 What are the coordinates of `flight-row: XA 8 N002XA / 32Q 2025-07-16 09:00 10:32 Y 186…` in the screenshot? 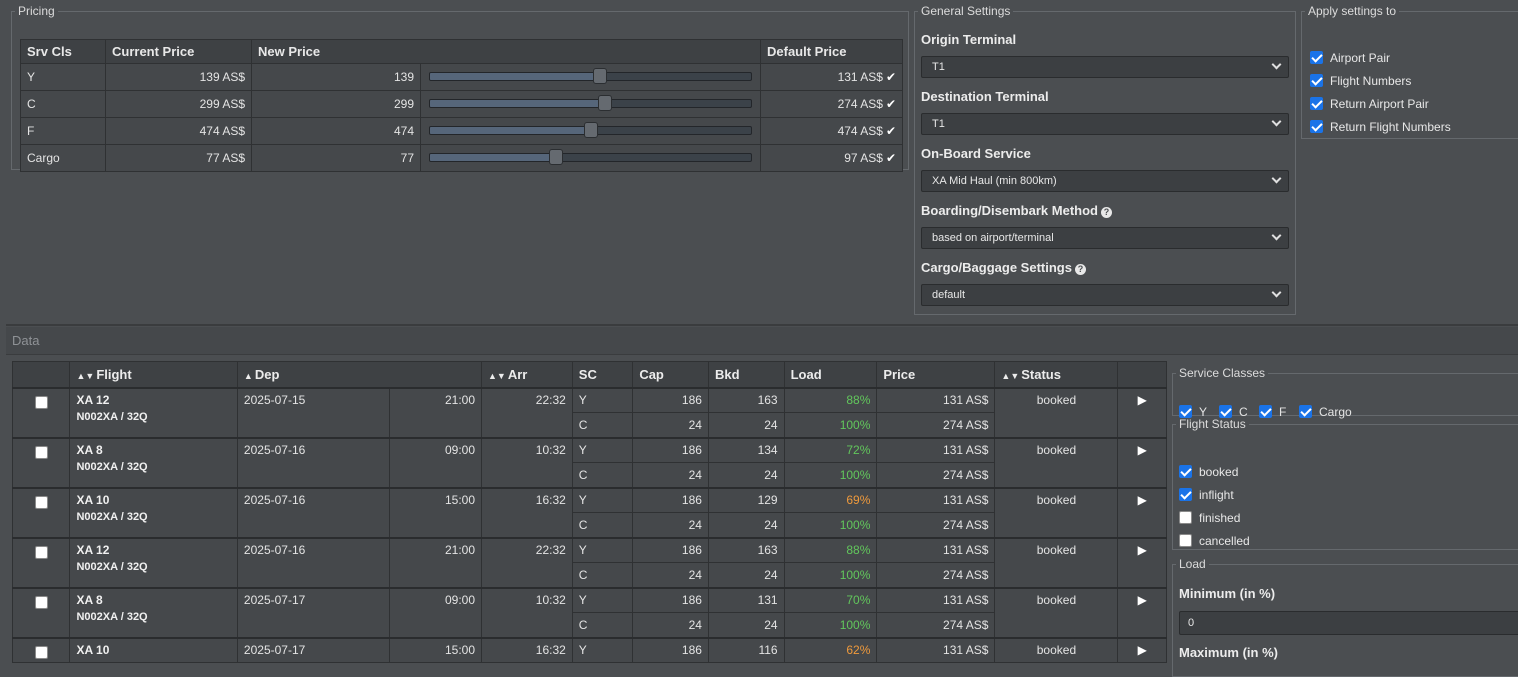 It's located at (589, 462).